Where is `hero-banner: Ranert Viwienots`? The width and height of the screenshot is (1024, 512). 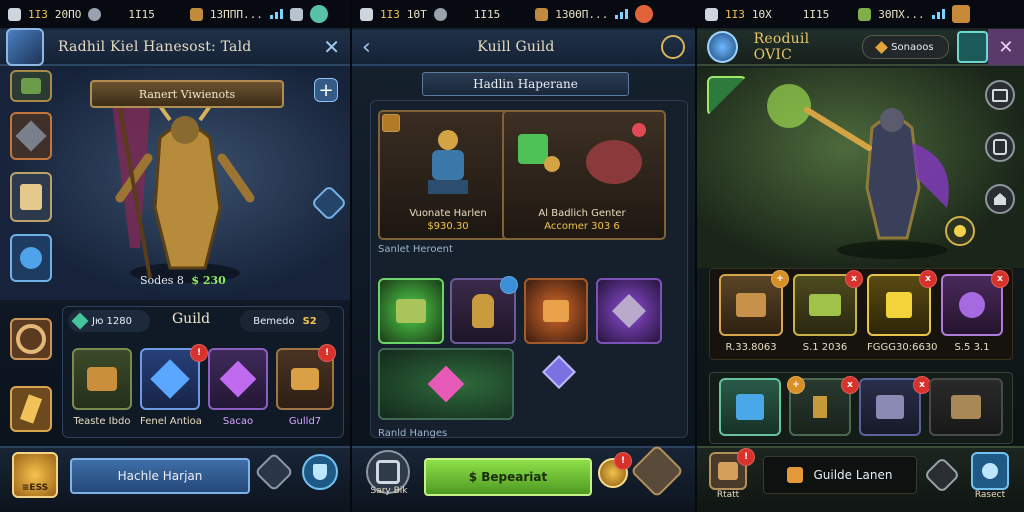
hero-banner: Ranert Viwienots is located at coordinates (187, 94).